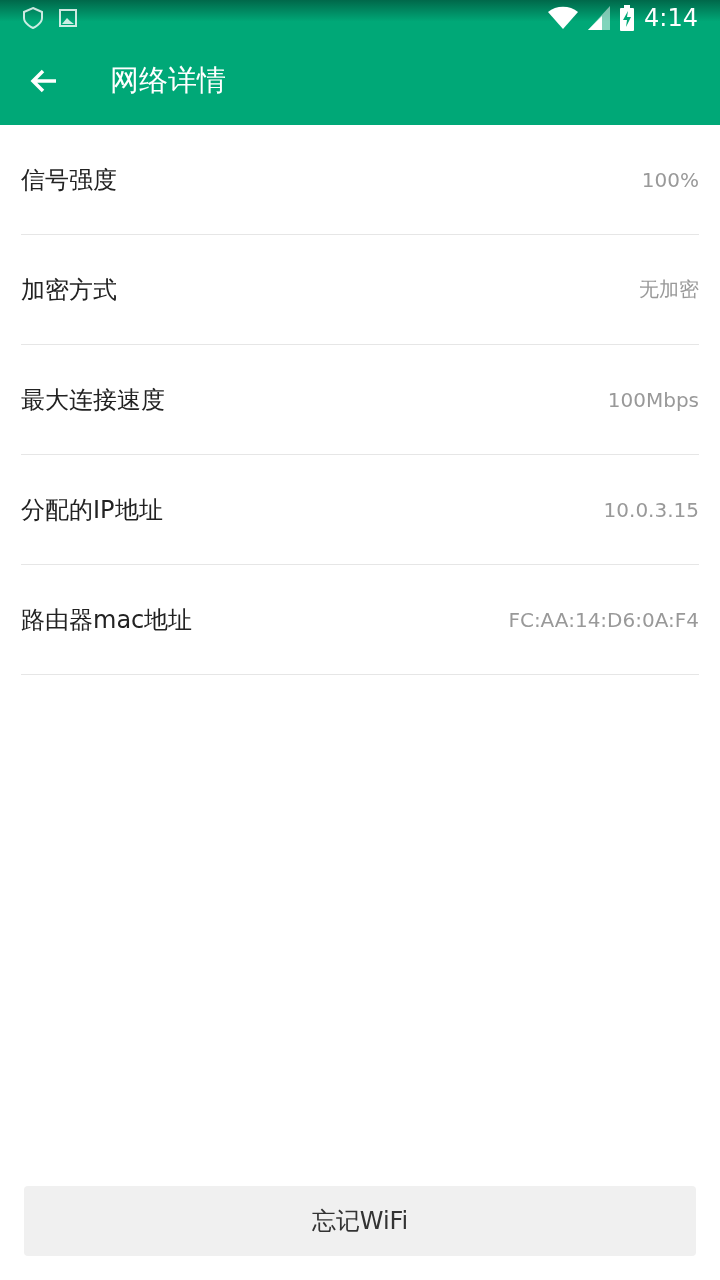 The image size is (720, 1280). Describe the element at coordinates (93, 400) in the screenshot. I see `detail-label: 最大连接速度` at that location.